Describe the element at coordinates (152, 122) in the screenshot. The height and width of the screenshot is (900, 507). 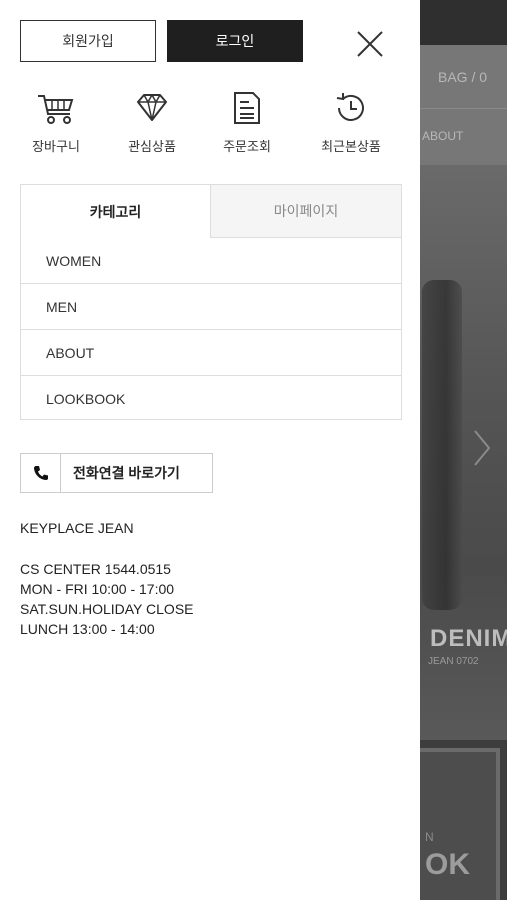
I see `shortcut-wishlist: 관심상품` at that location.